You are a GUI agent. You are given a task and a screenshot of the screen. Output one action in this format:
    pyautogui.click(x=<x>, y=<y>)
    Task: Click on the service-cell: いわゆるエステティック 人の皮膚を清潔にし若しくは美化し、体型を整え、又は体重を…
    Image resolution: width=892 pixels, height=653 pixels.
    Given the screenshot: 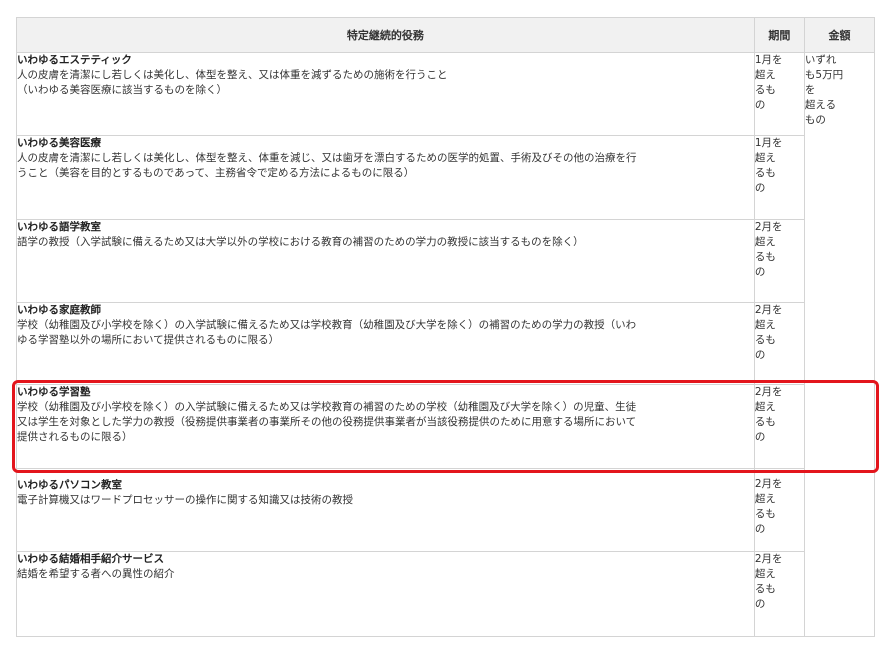 What is the action you would take?
    pyautogui.click(x=385, y=94)
    